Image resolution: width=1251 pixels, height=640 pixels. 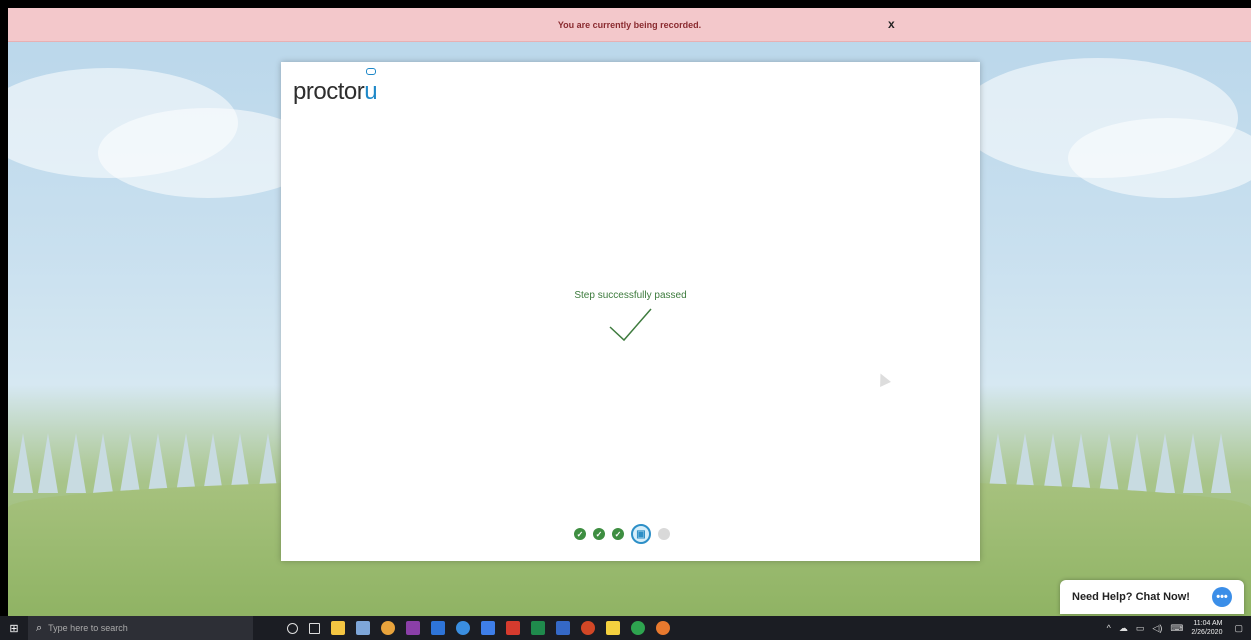 What do you see at coordinates (1117, 448) in the screenshot?
I see `tree-line-right` at bounding box center [1117, 448].